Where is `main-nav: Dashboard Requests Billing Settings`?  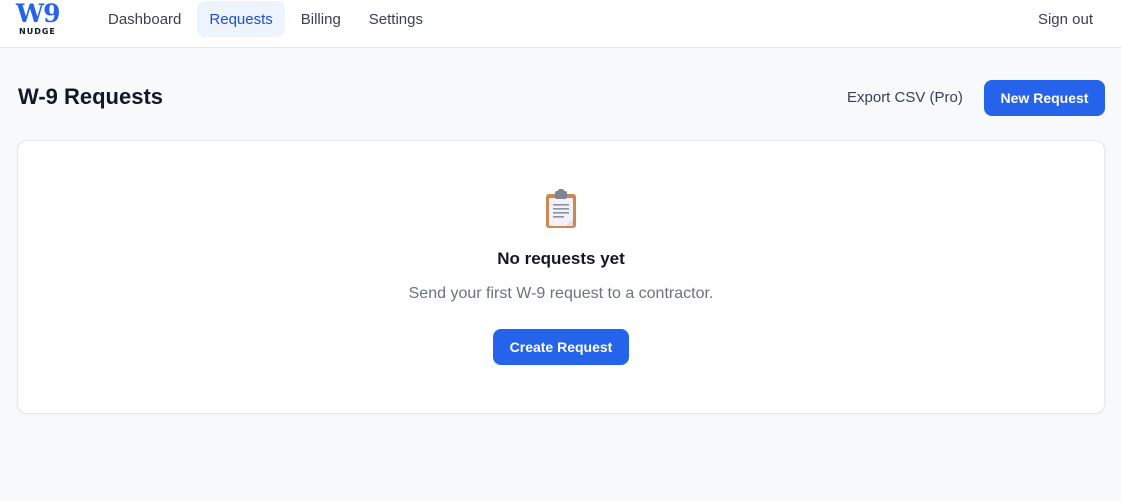
main-nav: Dashboard Requests Billing Settings is located at coordinates (265, 19).